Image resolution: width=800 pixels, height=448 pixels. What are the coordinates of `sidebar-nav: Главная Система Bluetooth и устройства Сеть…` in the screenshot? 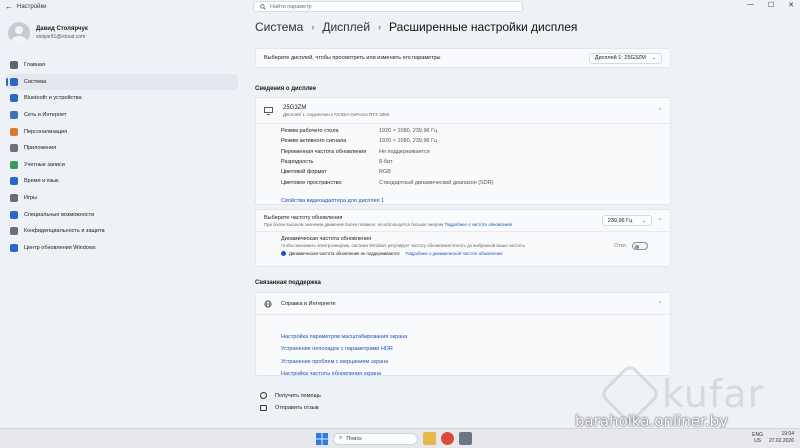 It's located at (122, 156).